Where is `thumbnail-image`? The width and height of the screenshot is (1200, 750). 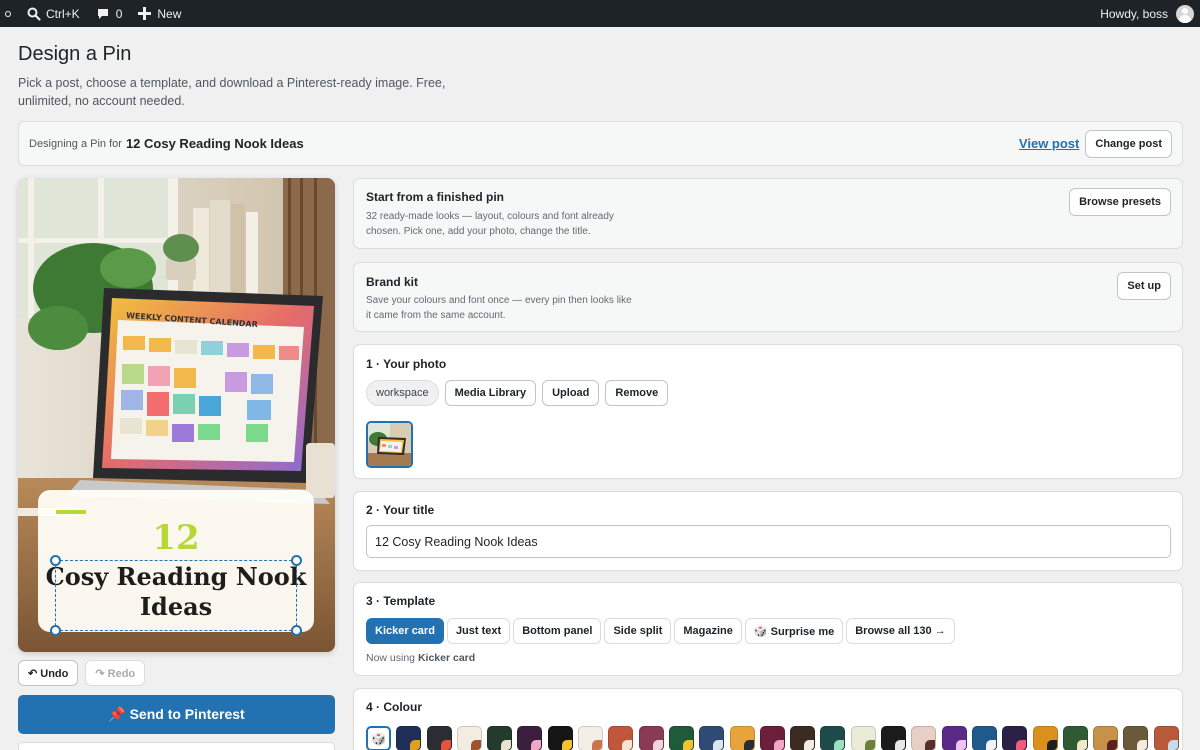
thumbnail-image is located at coordinates (389, 444).